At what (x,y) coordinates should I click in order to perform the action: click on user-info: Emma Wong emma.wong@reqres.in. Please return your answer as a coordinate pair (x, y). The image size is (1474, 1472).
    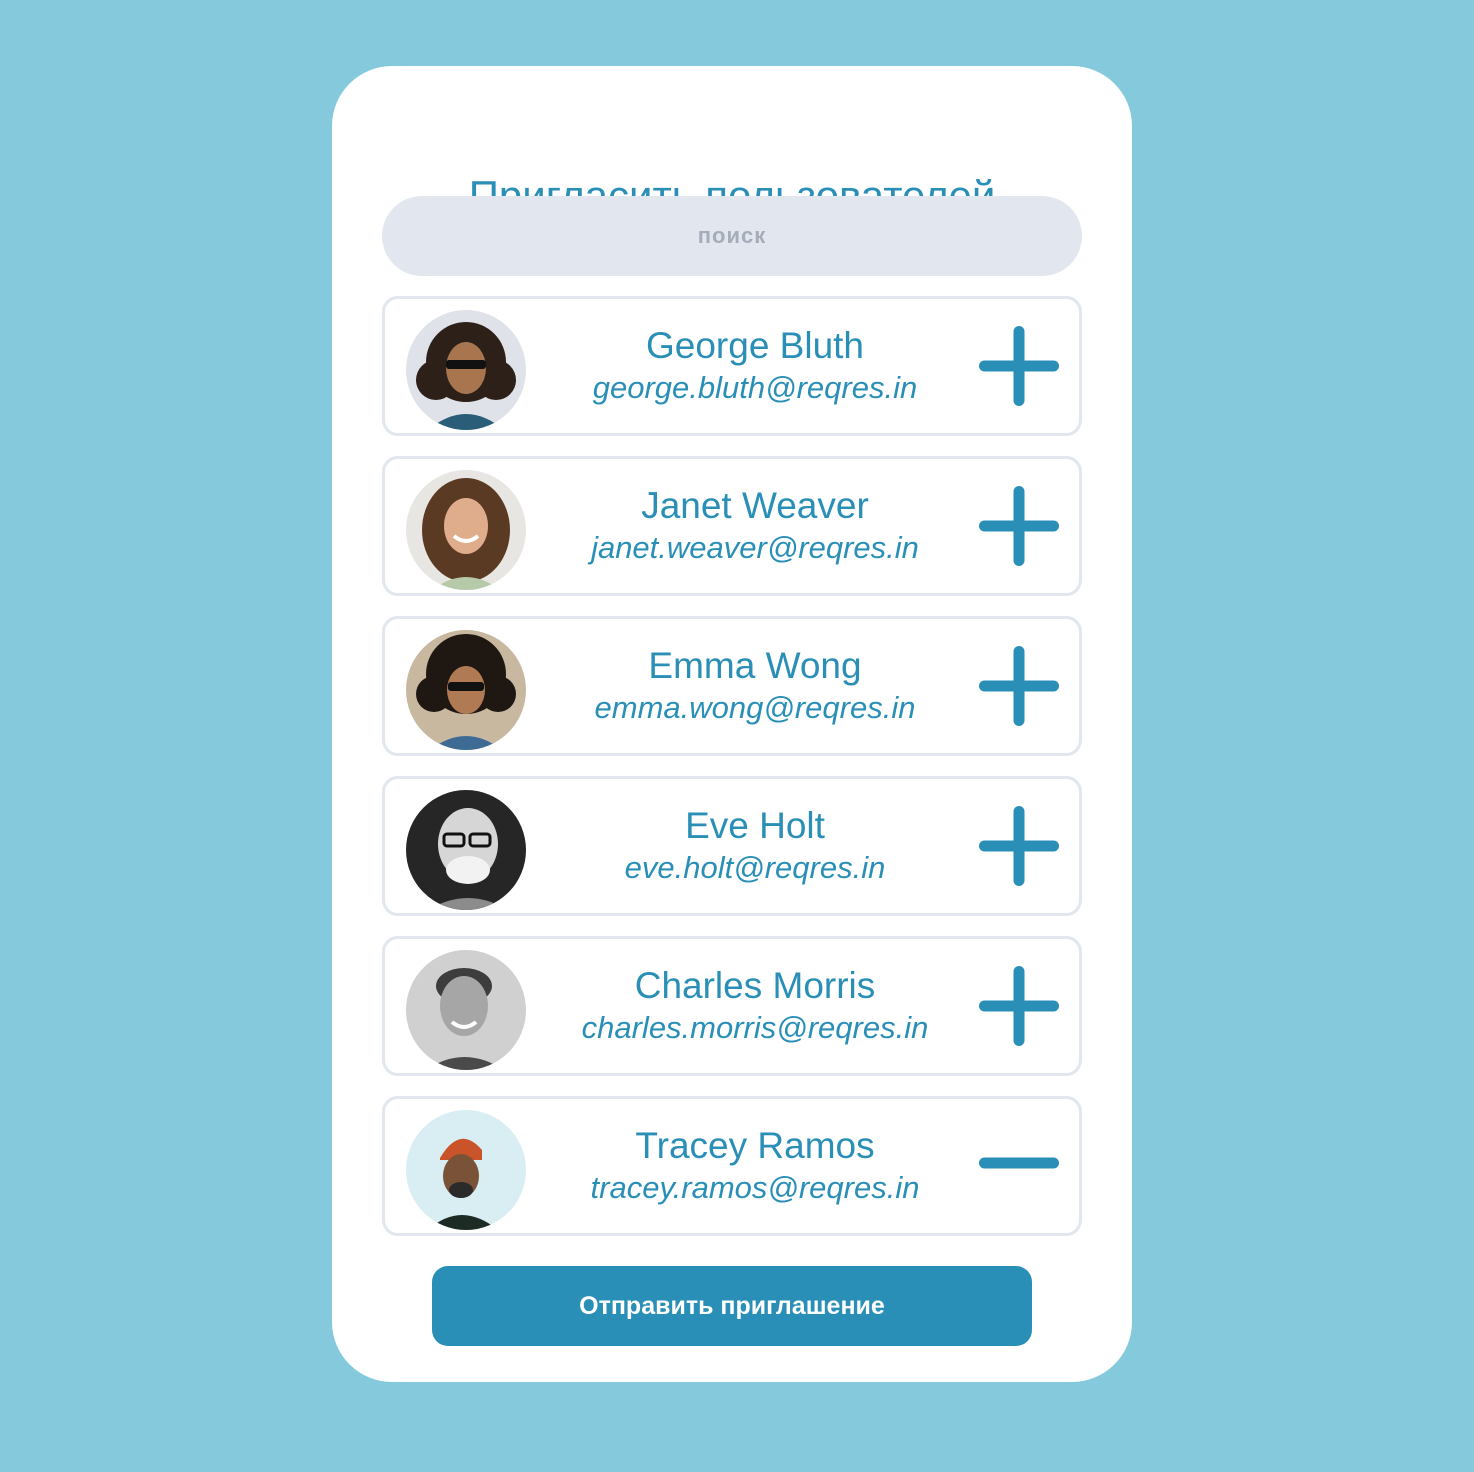
    Looking at the image, I should click on (755, 686).